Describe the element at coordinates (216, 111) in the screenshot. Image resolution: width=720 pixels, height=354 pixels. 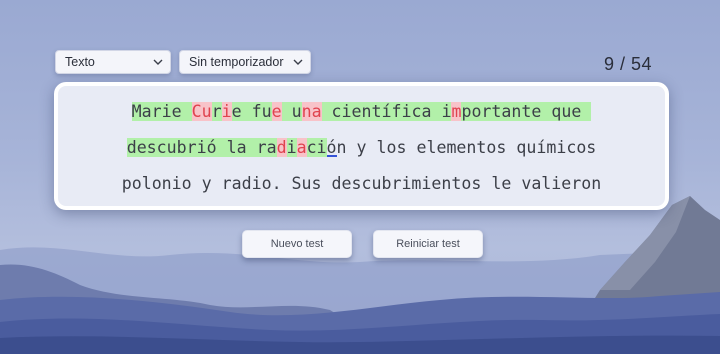
I see `correct-char: r` at that location.